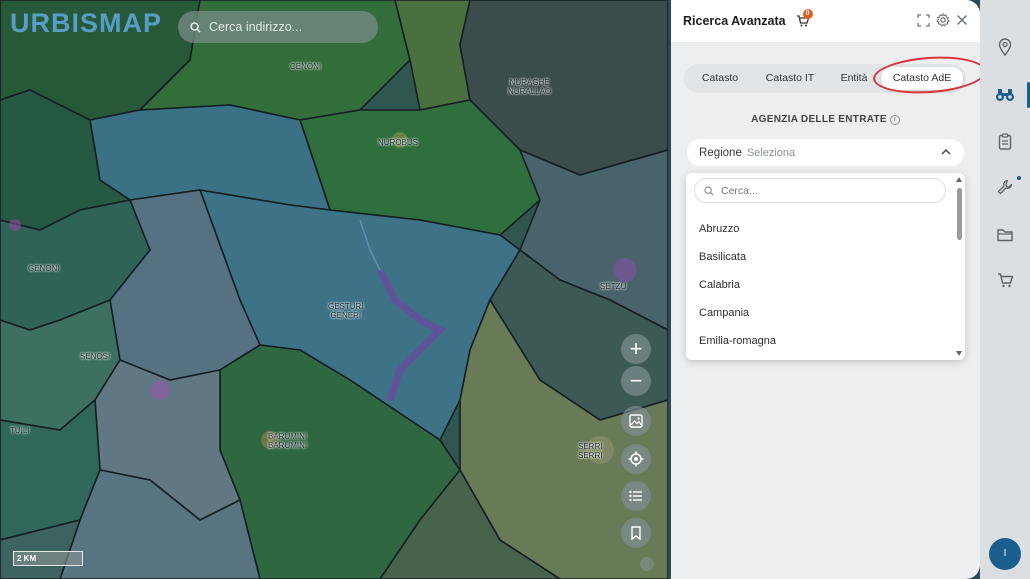 The height and width of the screenshot is (579, 1030). What do you see at coordinates (962, 20) in the screenshot?
I see `close-icon` at bounding box center [962, 20].